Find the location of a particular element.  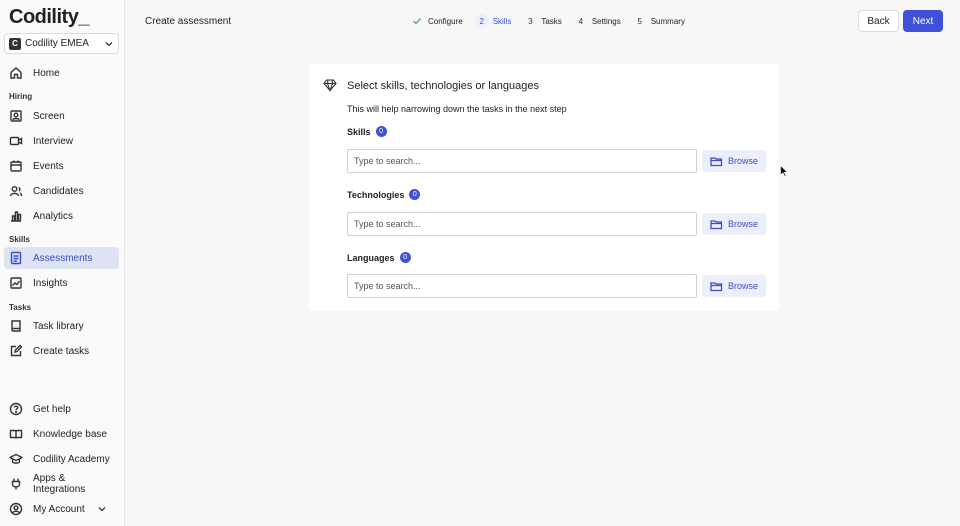

sidebar-item-assessments: Assessments is located at coordinates (61, 258).